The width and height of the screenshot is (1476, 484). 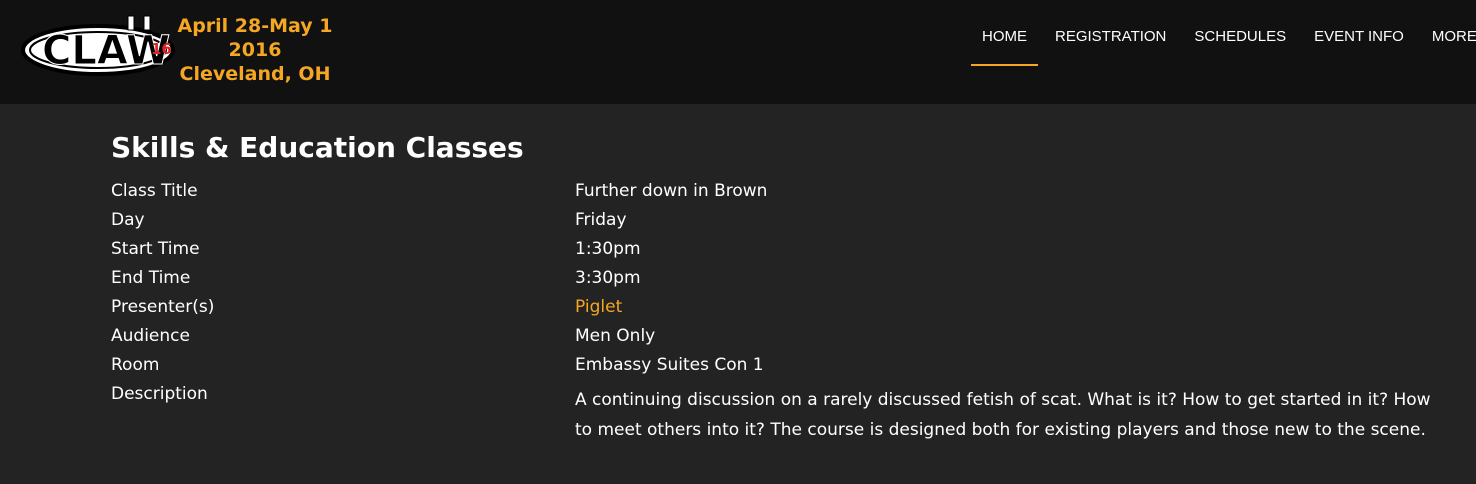 What do you see at coordinates (150, 336) in the screenshot?
I see `audience-label: Audience` at bounding box center [150, 336].